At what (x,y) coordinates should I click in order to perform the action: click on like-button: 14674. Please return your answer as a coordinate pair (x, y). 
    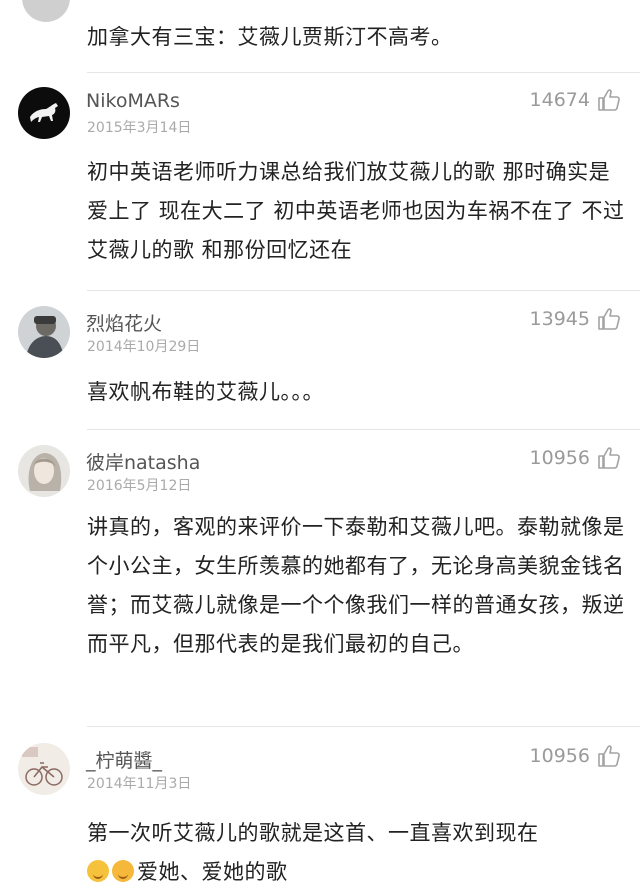
    Looking at the image, I should click on (576, 100).